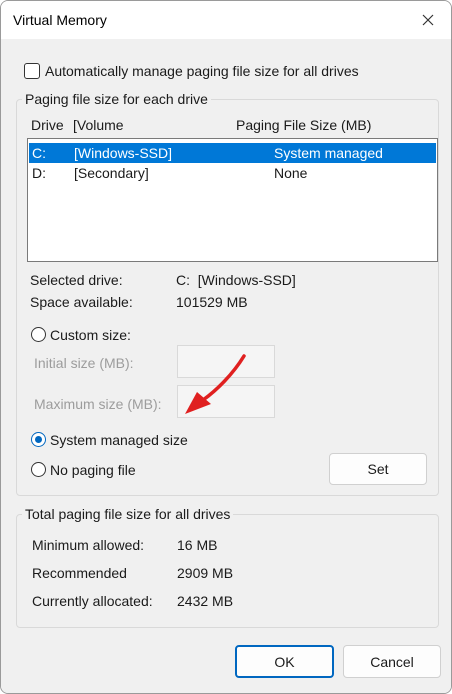 The width and height of the screenshot is (452, 694). I want to click on custom-size-radio, so click(38, 334).